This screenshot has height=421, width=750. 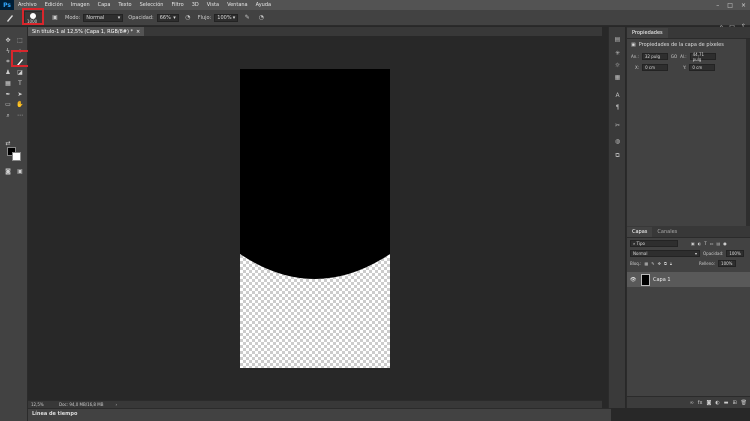 What do you see at coordinates (702, 57) in the screenshot?
I see `height-field: 44,71 pulg` at bounding box center [702, 57].